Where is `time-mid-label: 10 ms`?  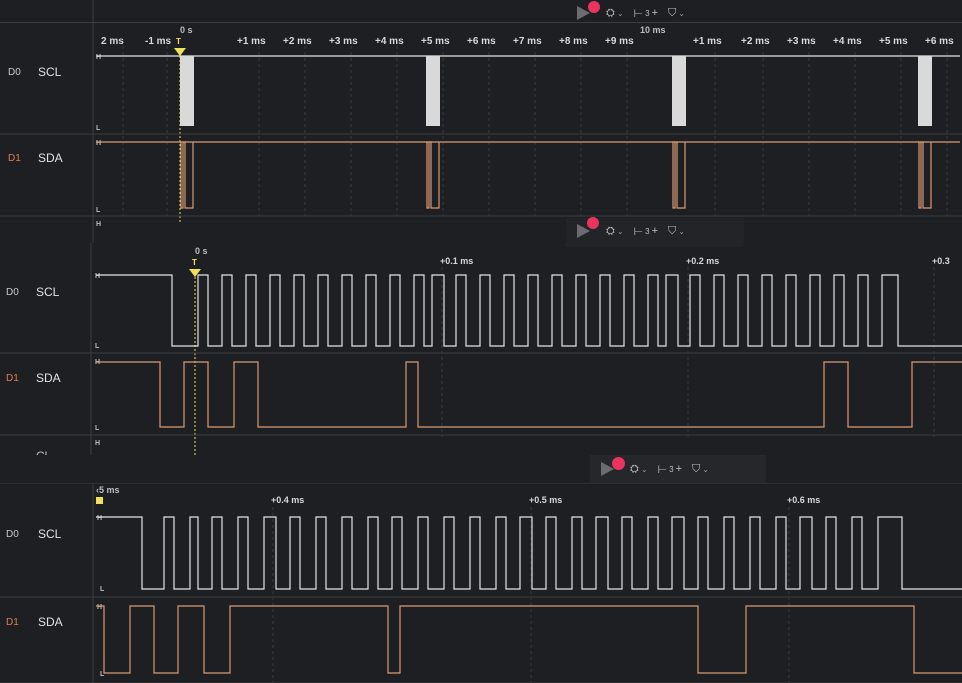
time-mid-label: 10 ms is located at coordinates (653, 30).